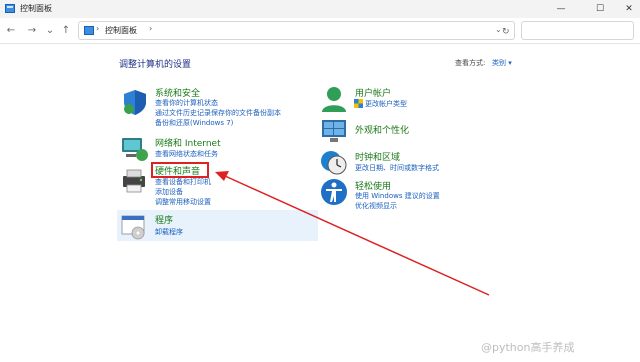 The height and width of the screenshot is (362, 640). What do you see at coordinates (320, 9) in the screenshot?
I see `title-bar: 控制面板 — ☐ ✕` at bounding box center [320, 9].